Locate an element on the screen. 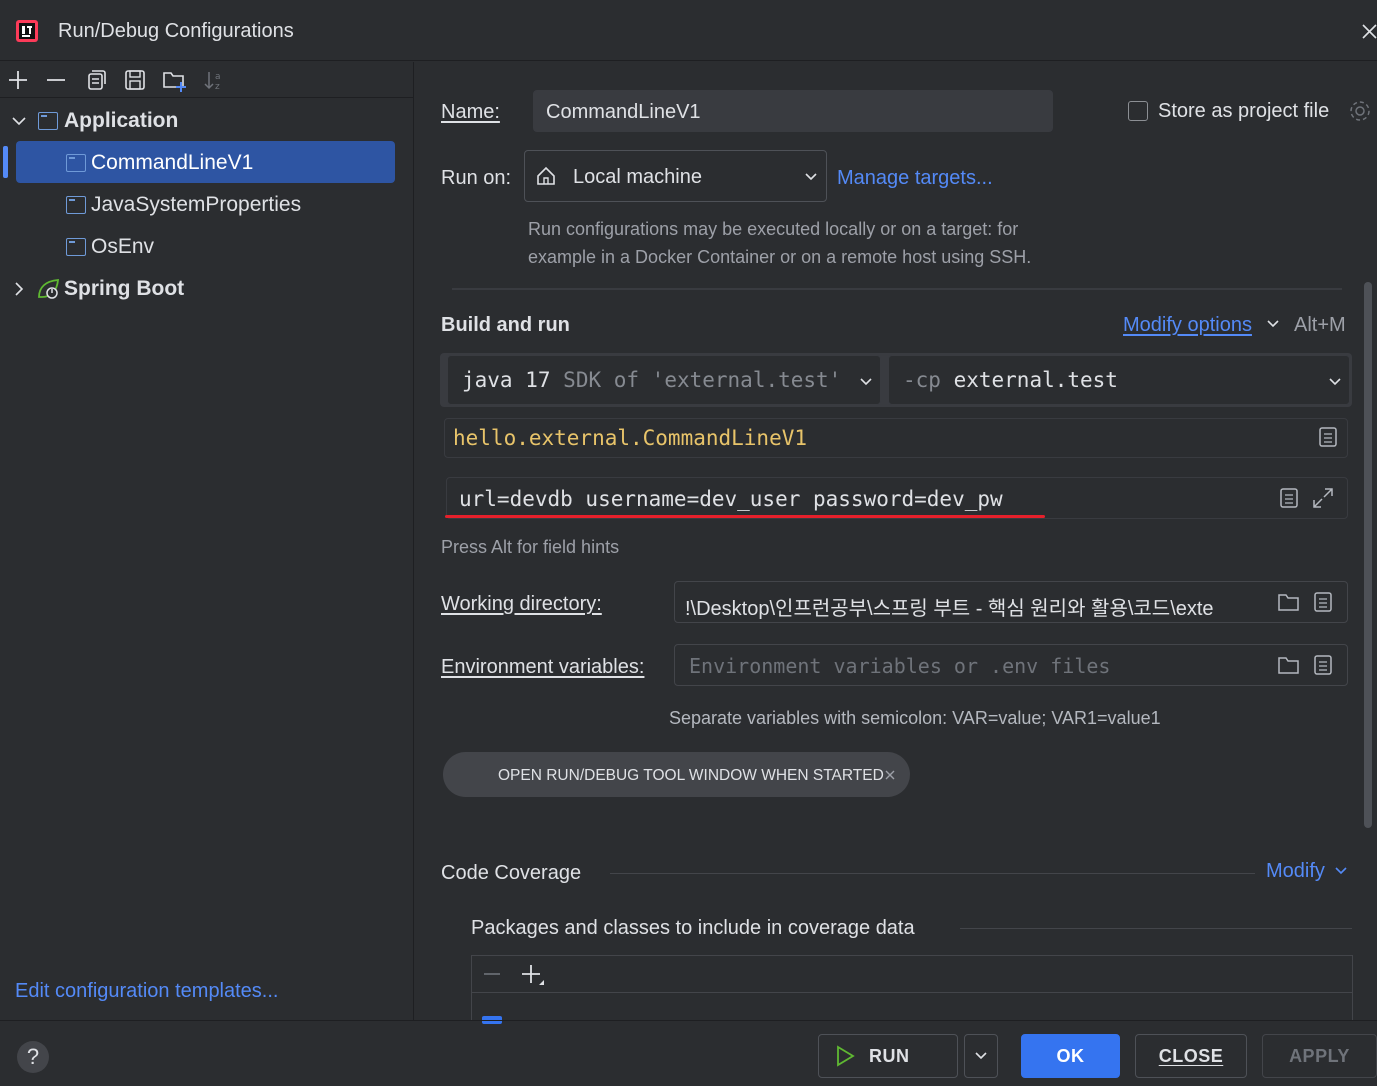 The image size is (1377, 1086). workdir-label: Working directory: is located at coordinates (521, 604).